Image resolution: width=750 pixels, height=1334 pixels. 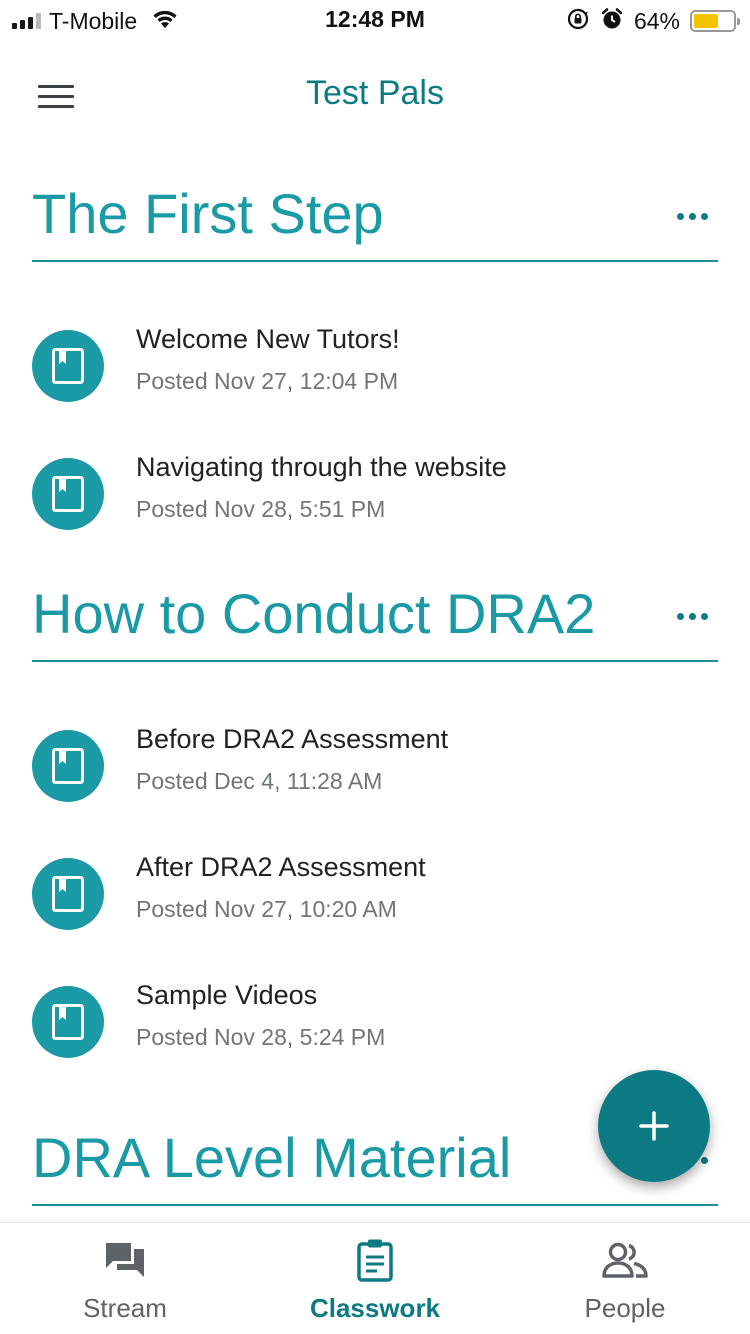 What do you see at coordinates (612, 21) in the screenshot?
I see `alarm-icon` at bounding box center [612, 21].